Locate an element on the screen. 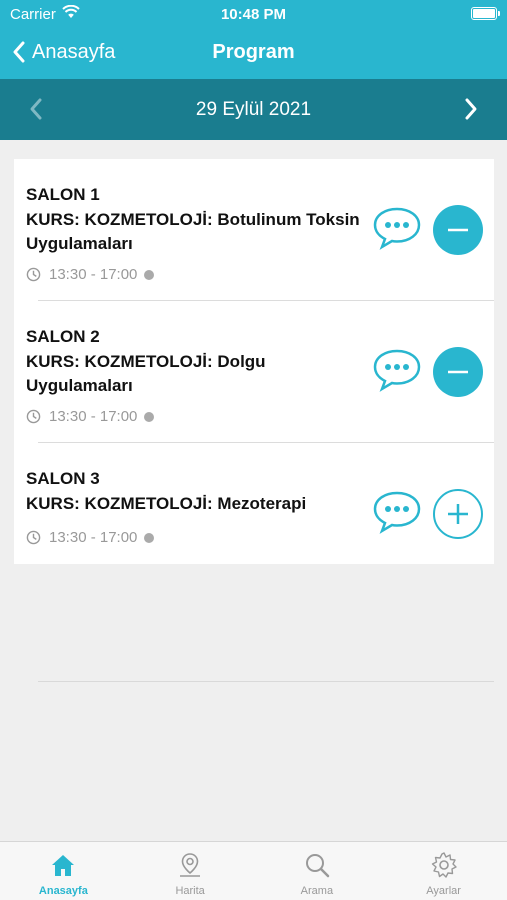 The height and width of the screenshot is (900, 507). tab-arama: Arama is located at coordinates (317, 871).